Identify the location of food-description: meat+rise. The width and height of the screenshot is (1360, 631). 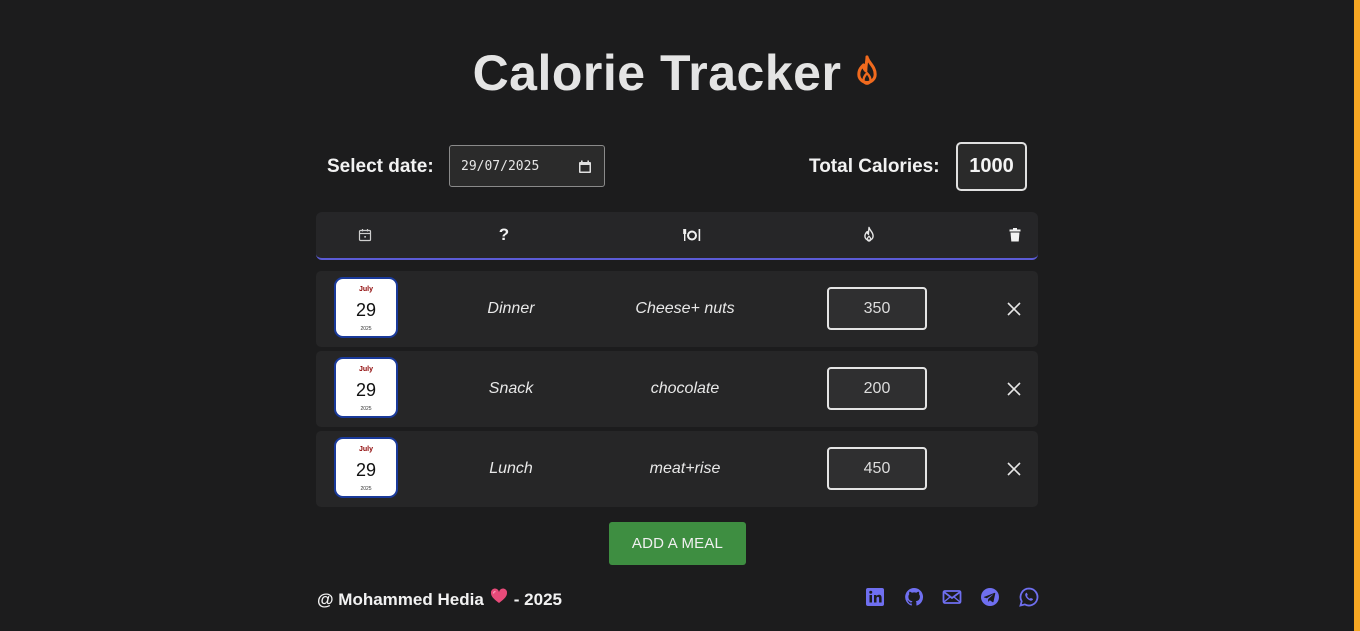
(685, 468).